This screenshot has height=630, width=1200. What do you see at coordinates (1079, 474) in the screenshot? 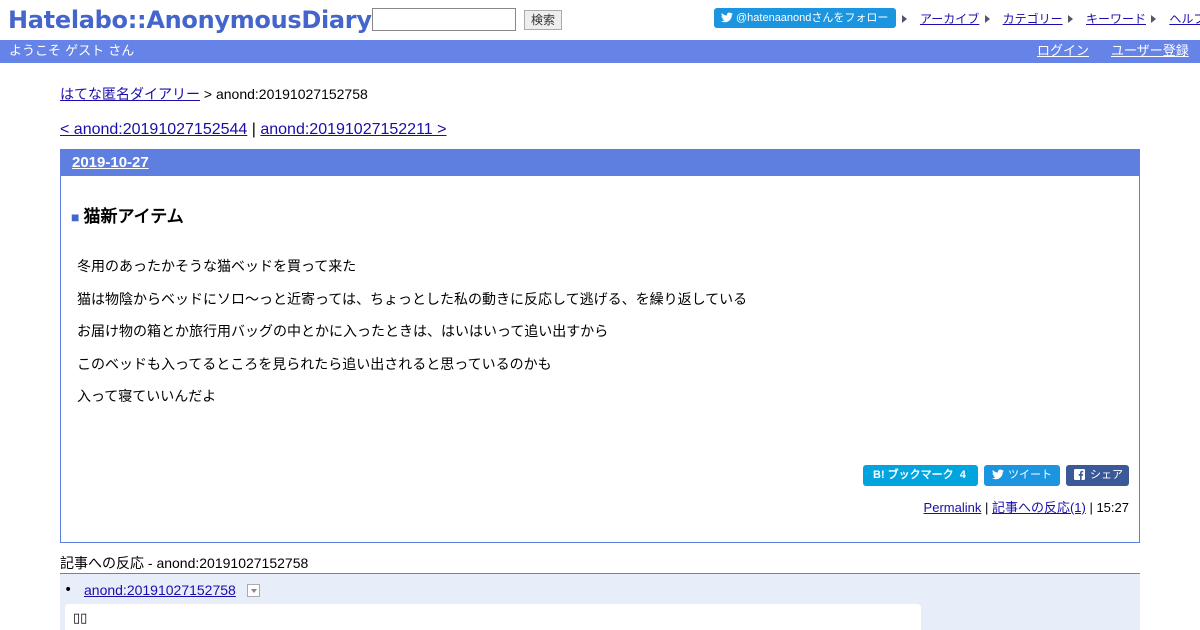
I see `facebook-icon` at bounding box center [1079, 474].